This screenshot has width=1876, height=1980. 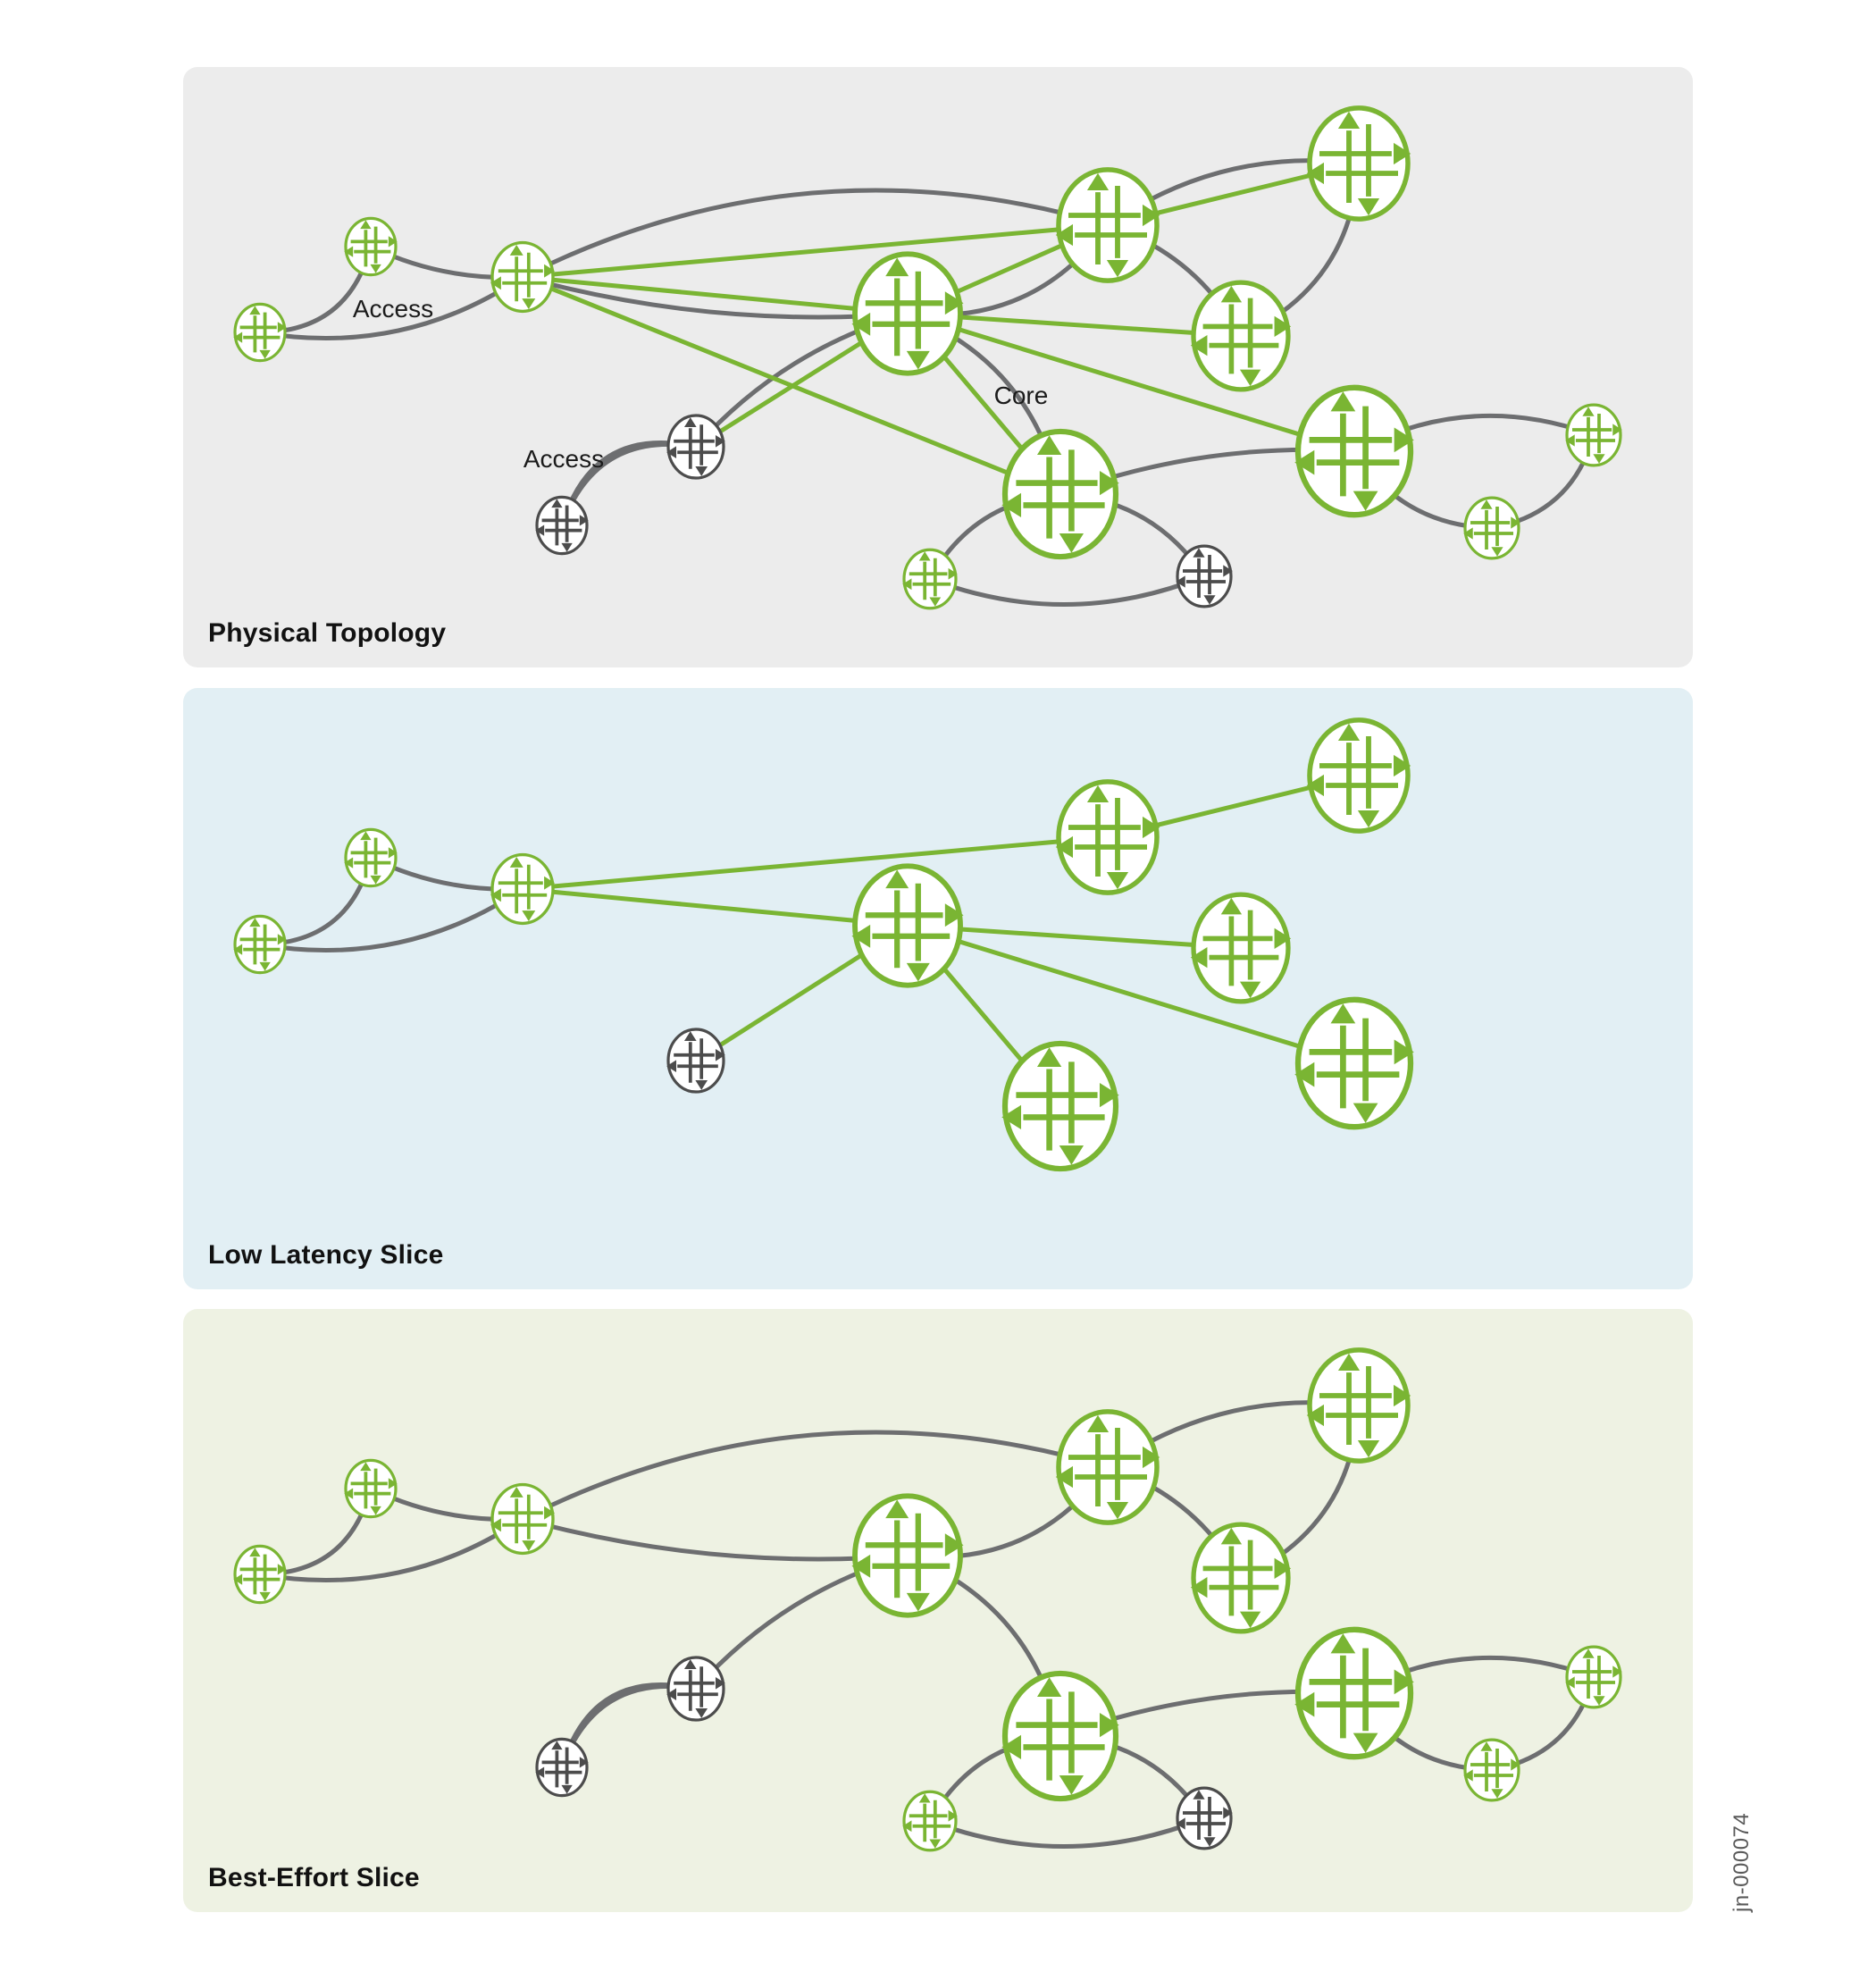 I want to click on panel-title-best-effort-slice: Best-Effort Slice, so click(x=314, y=1878).